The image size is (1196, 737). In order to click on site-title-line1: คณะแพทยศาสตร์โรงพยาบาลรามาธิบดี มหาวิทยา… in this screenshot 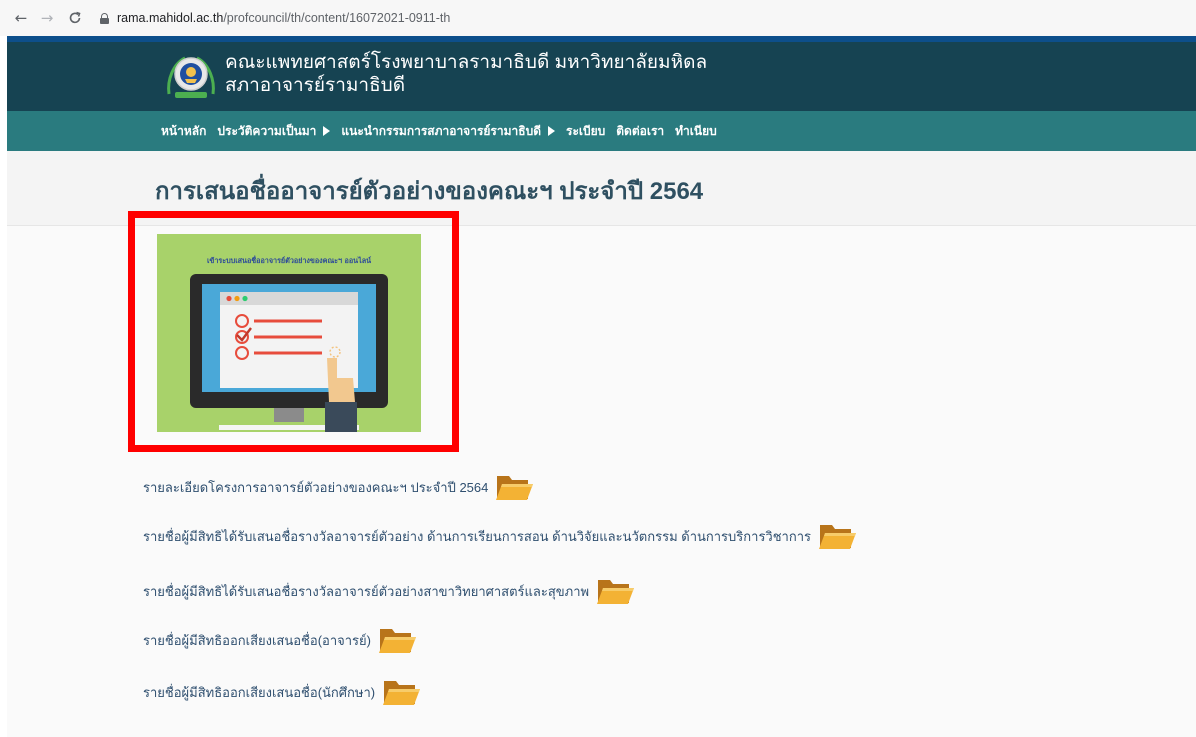, I will do `click(466, 62)`.